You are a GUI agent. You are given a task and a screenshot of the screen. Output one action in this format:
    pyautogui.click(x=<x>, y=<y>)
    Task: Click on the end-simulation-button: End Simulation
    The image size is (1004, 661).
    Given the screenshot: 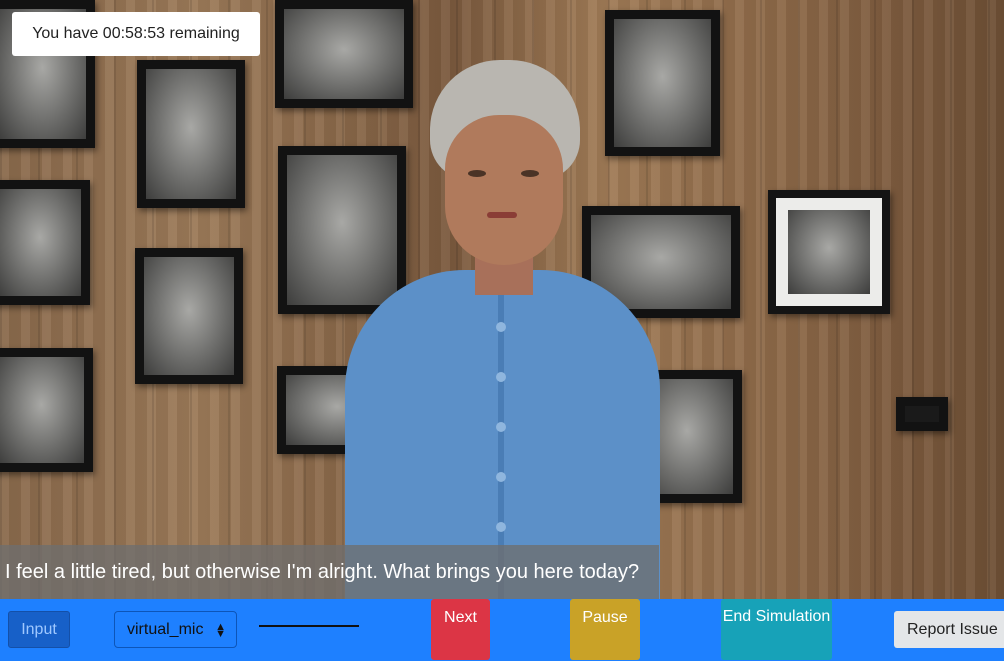 What is the action you would take?
    pyautogui.click(x=776, y=629)
    